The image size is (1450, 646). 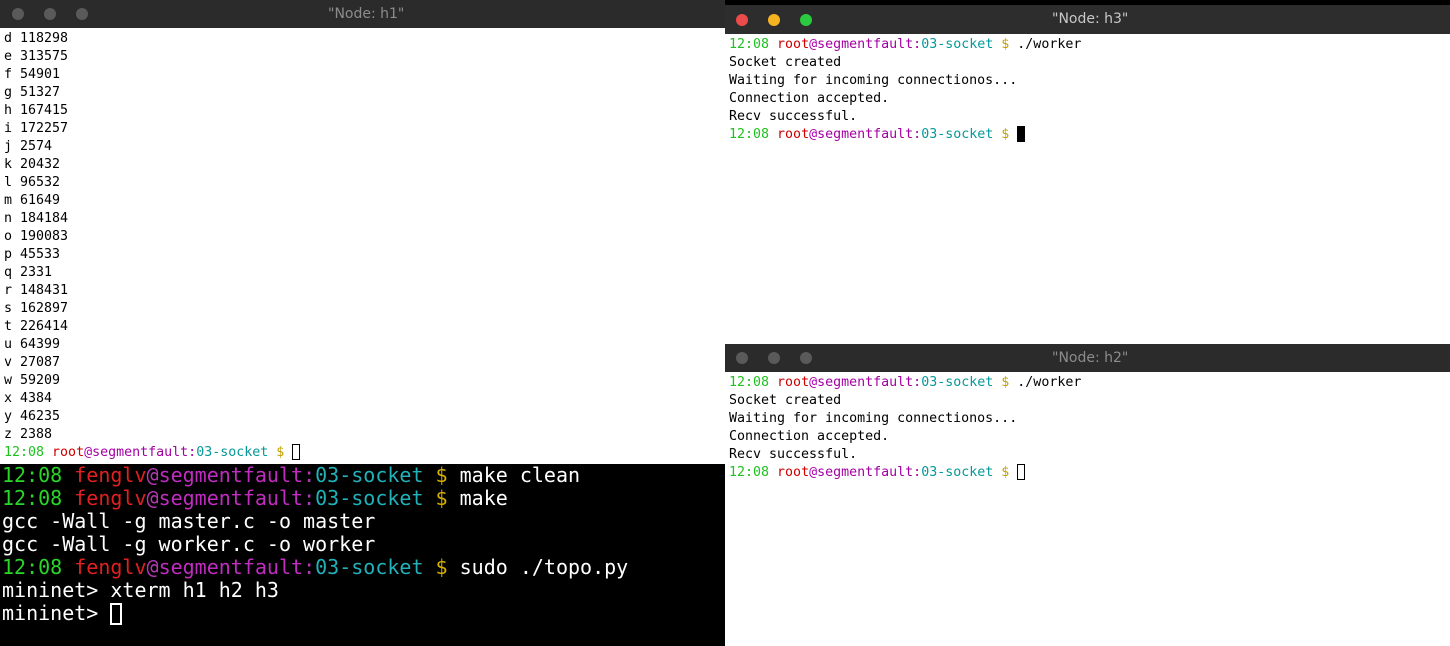 What do you see at coordinates (36, 56) in the screenshot?
I see `count-line: e 313575` at bounding box center [36, 56].